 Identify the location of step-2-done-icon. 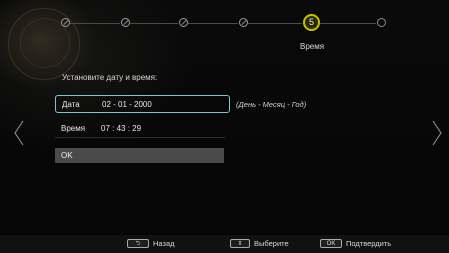
(125, 22).